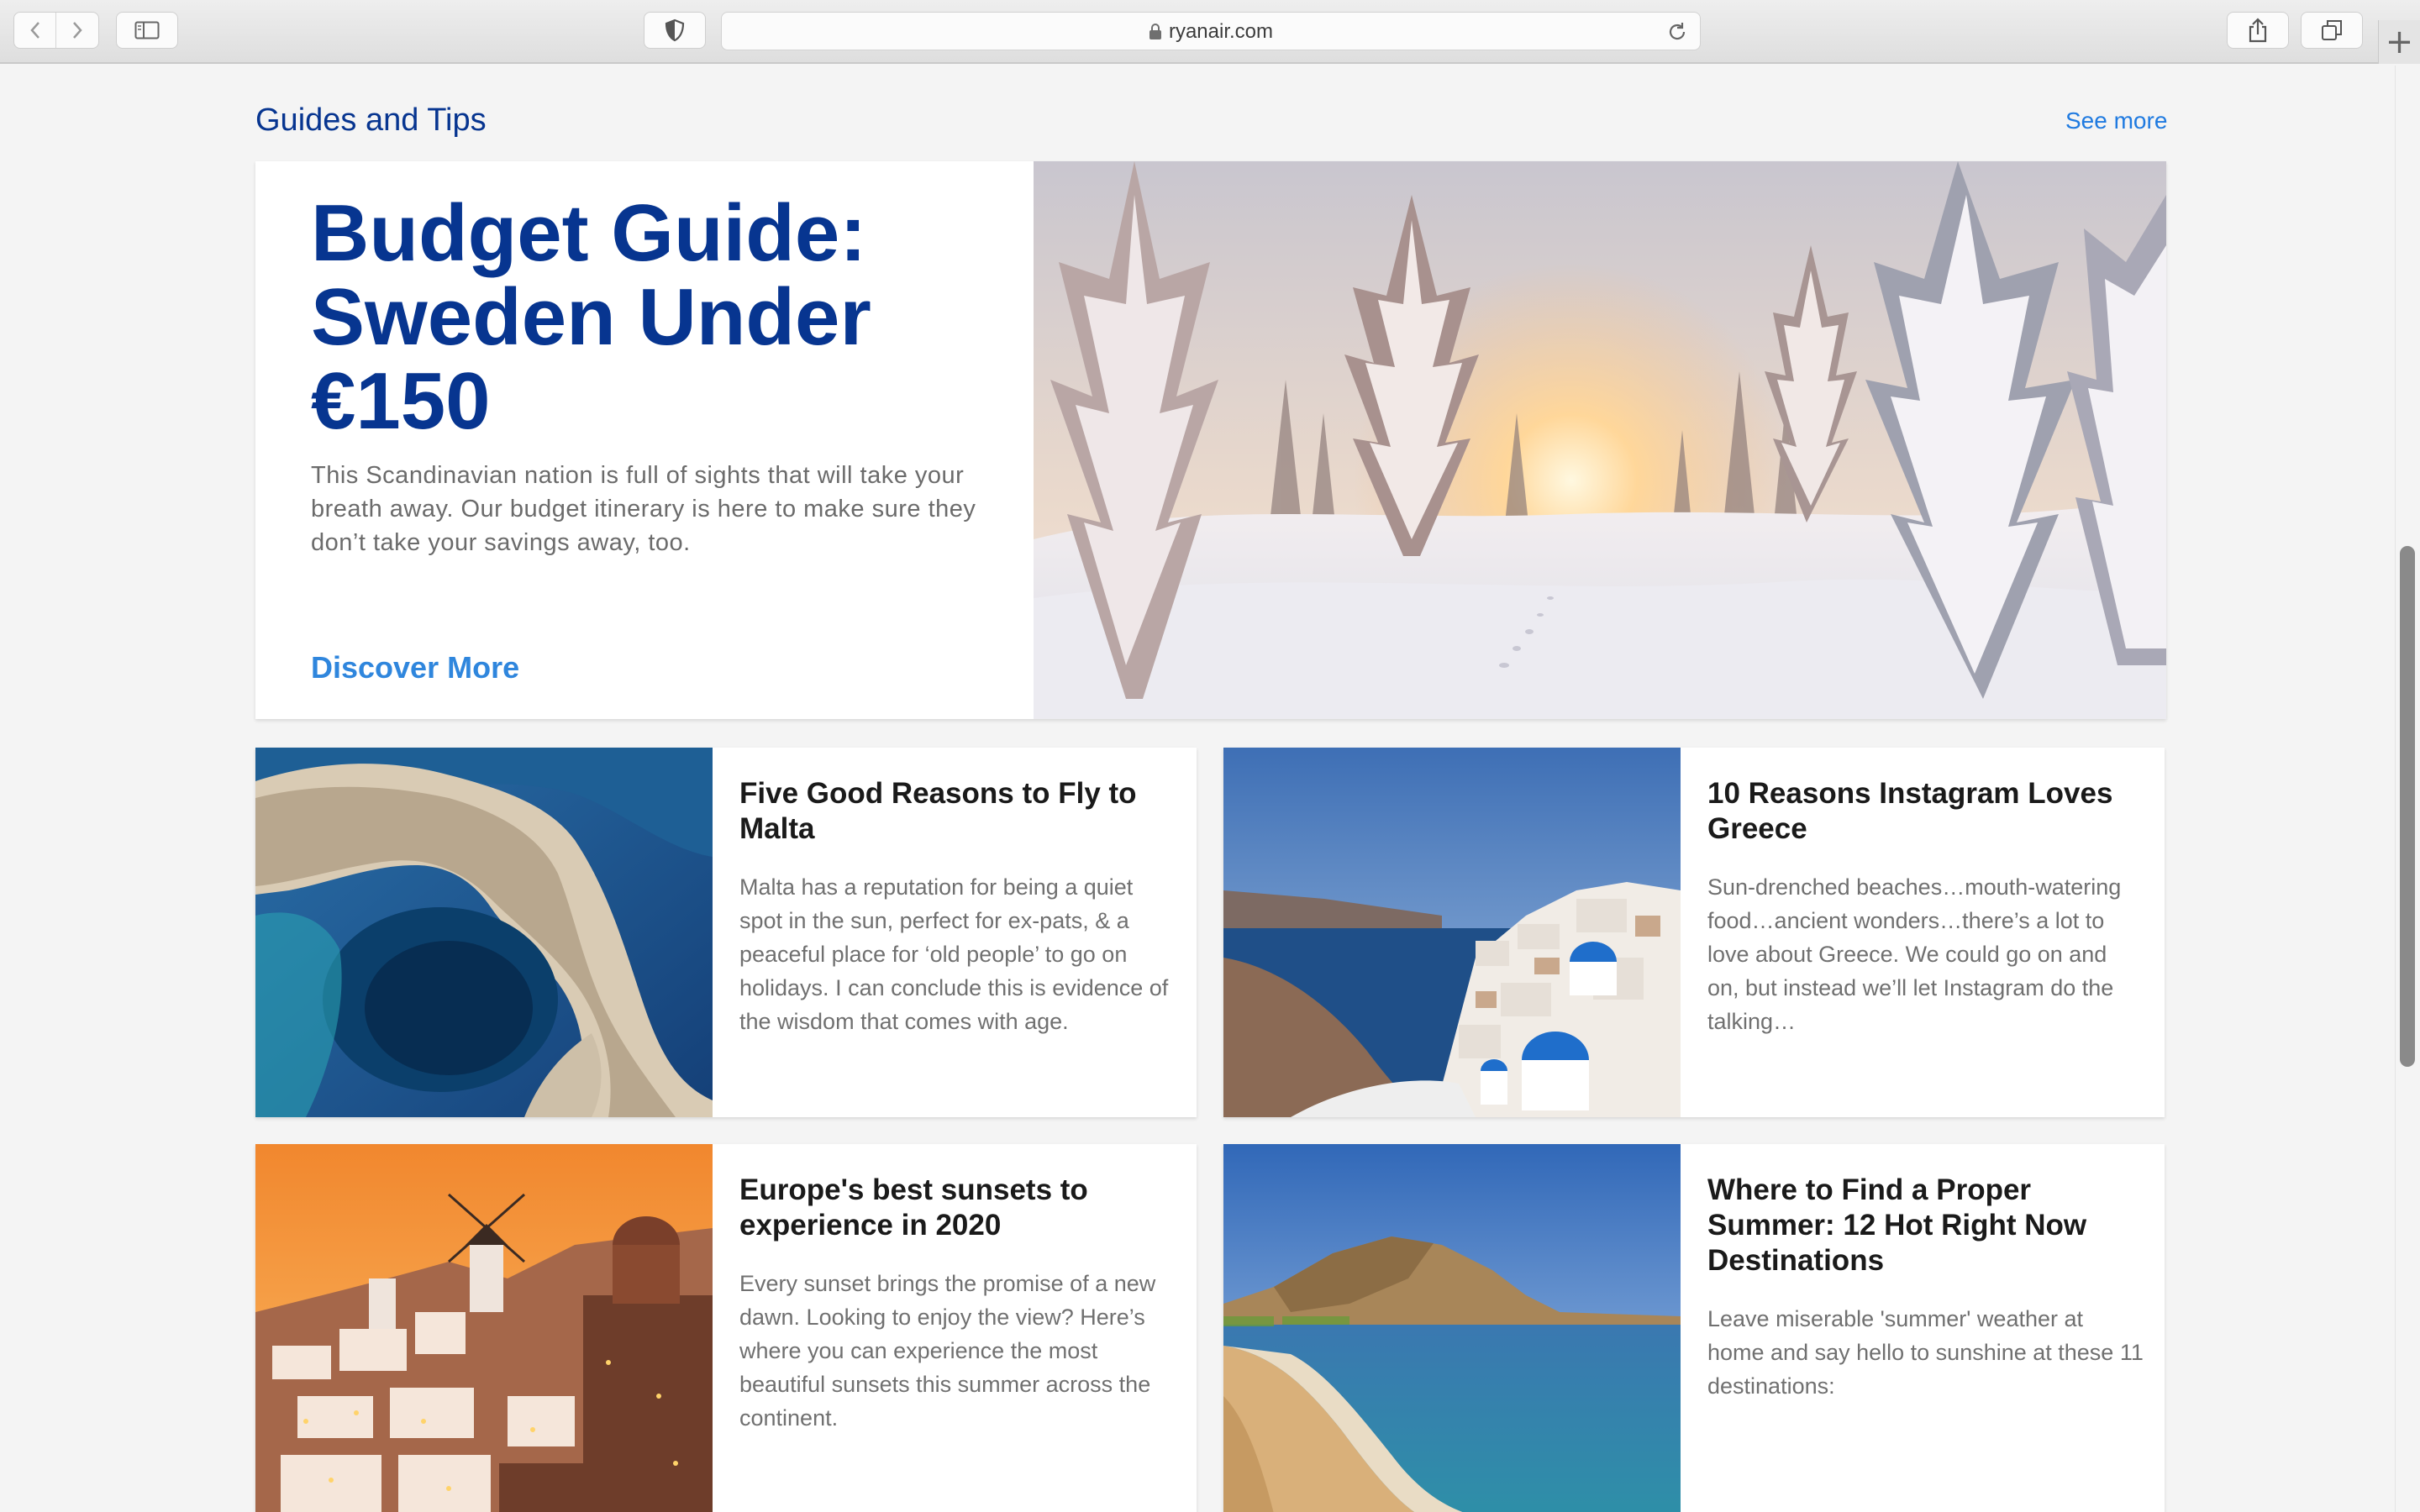 The height and width of the screenshot is (1512, 2420). What do you see at coordinates (1221, 31) in the screenshot?
I see `url-text: ryanair.com` at bounding box center [1221, 31].